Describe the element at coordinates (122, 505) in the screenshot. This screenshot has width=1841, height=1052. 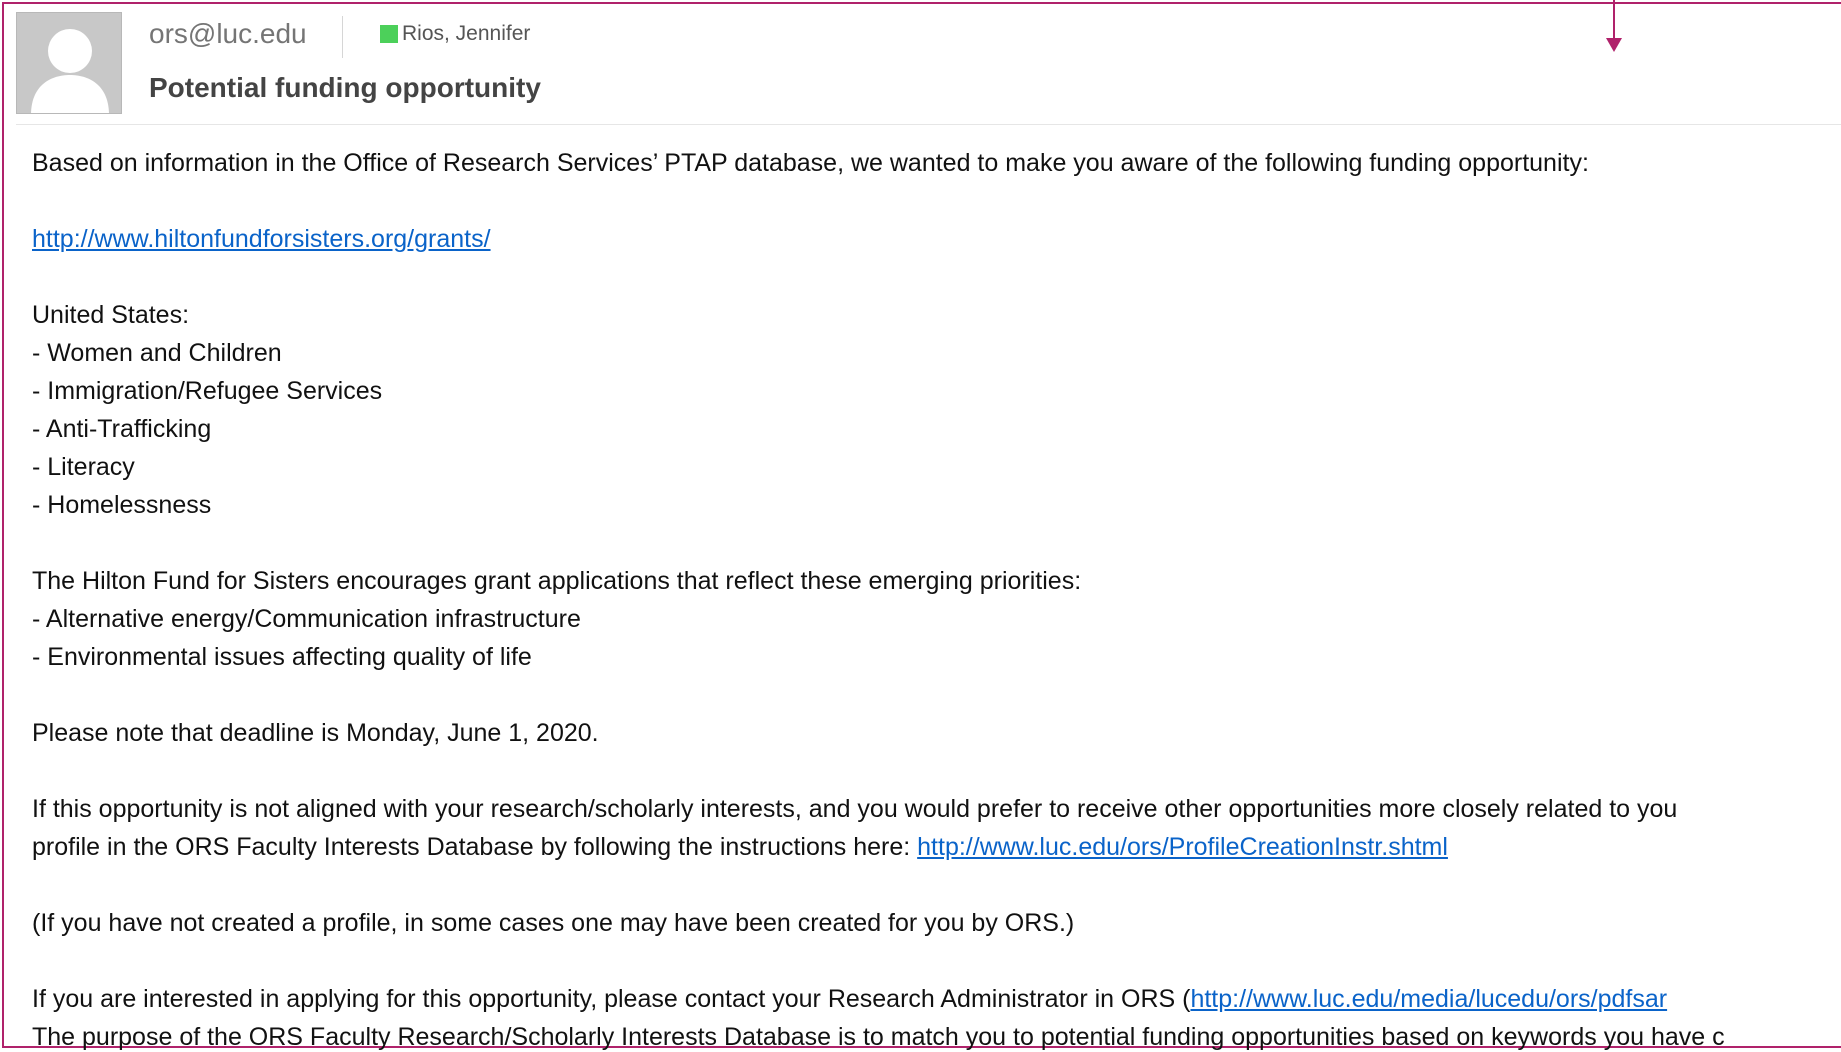
I see `list-item: - Homelessness` at that location.